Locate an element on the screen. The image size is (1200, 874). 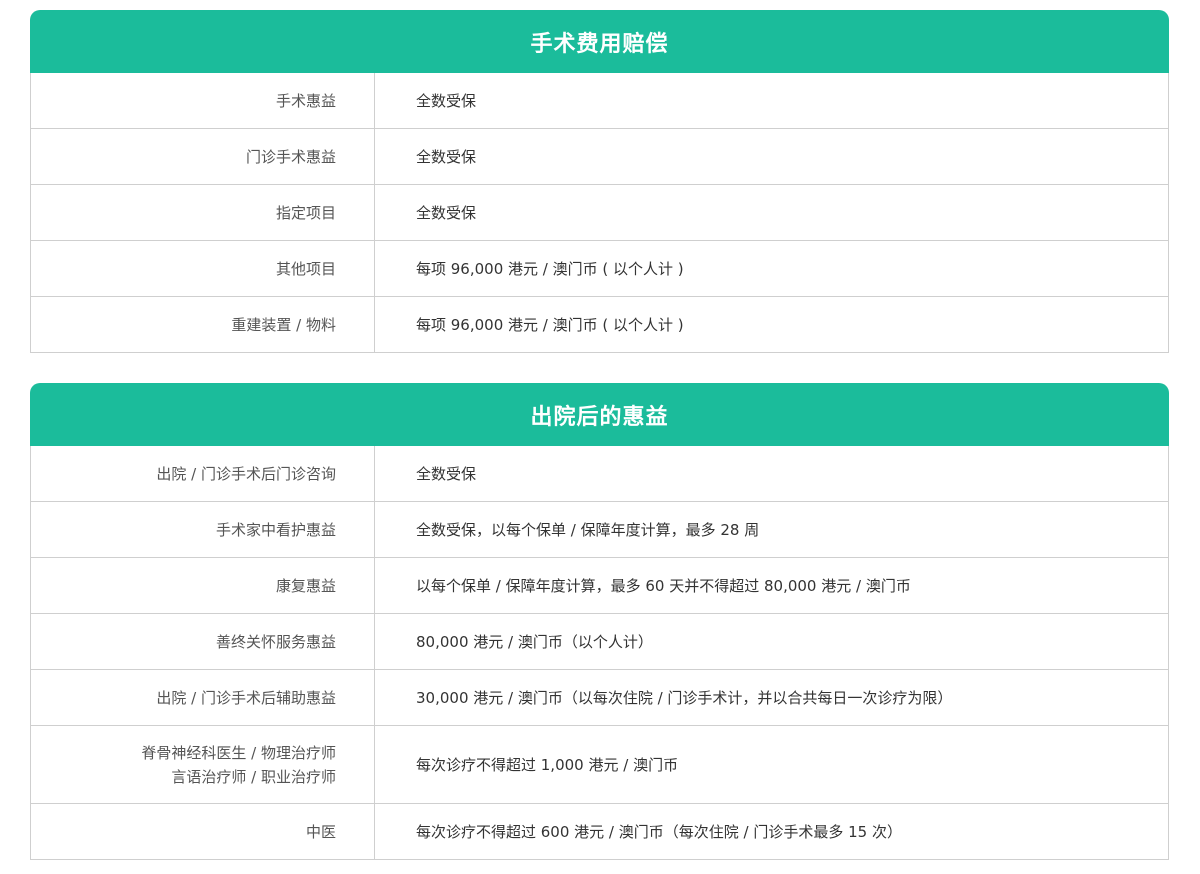
benefit-value: 全数受保，以每个保单 / 保障年度计算，最多 28 周 is located at coordinates (588, 530).